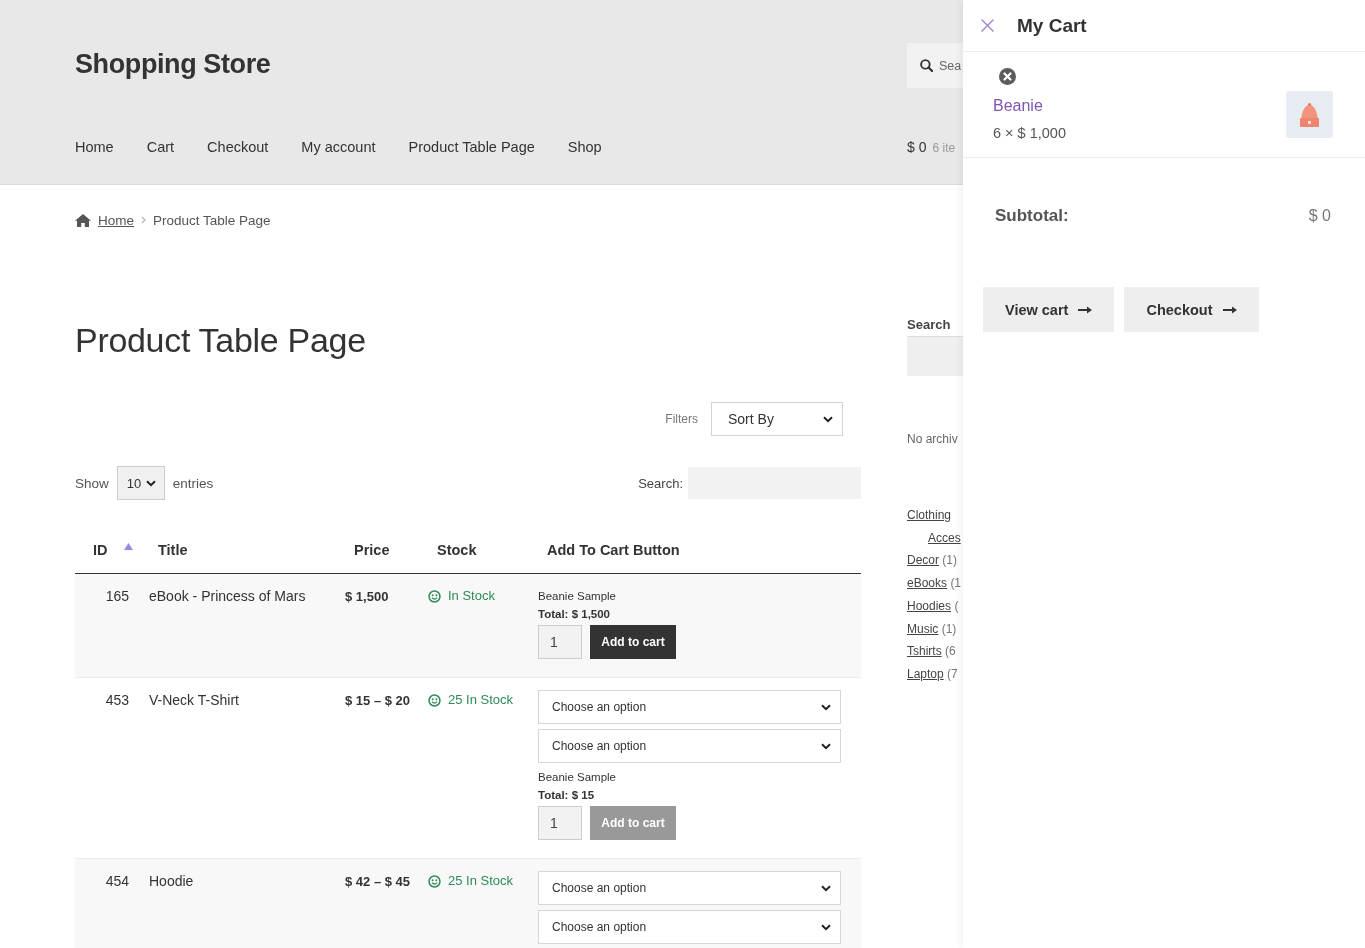  Describe the element at coordinates (1191, 309) in the screenshot. I see `checkout-button: Checkout` at that location.